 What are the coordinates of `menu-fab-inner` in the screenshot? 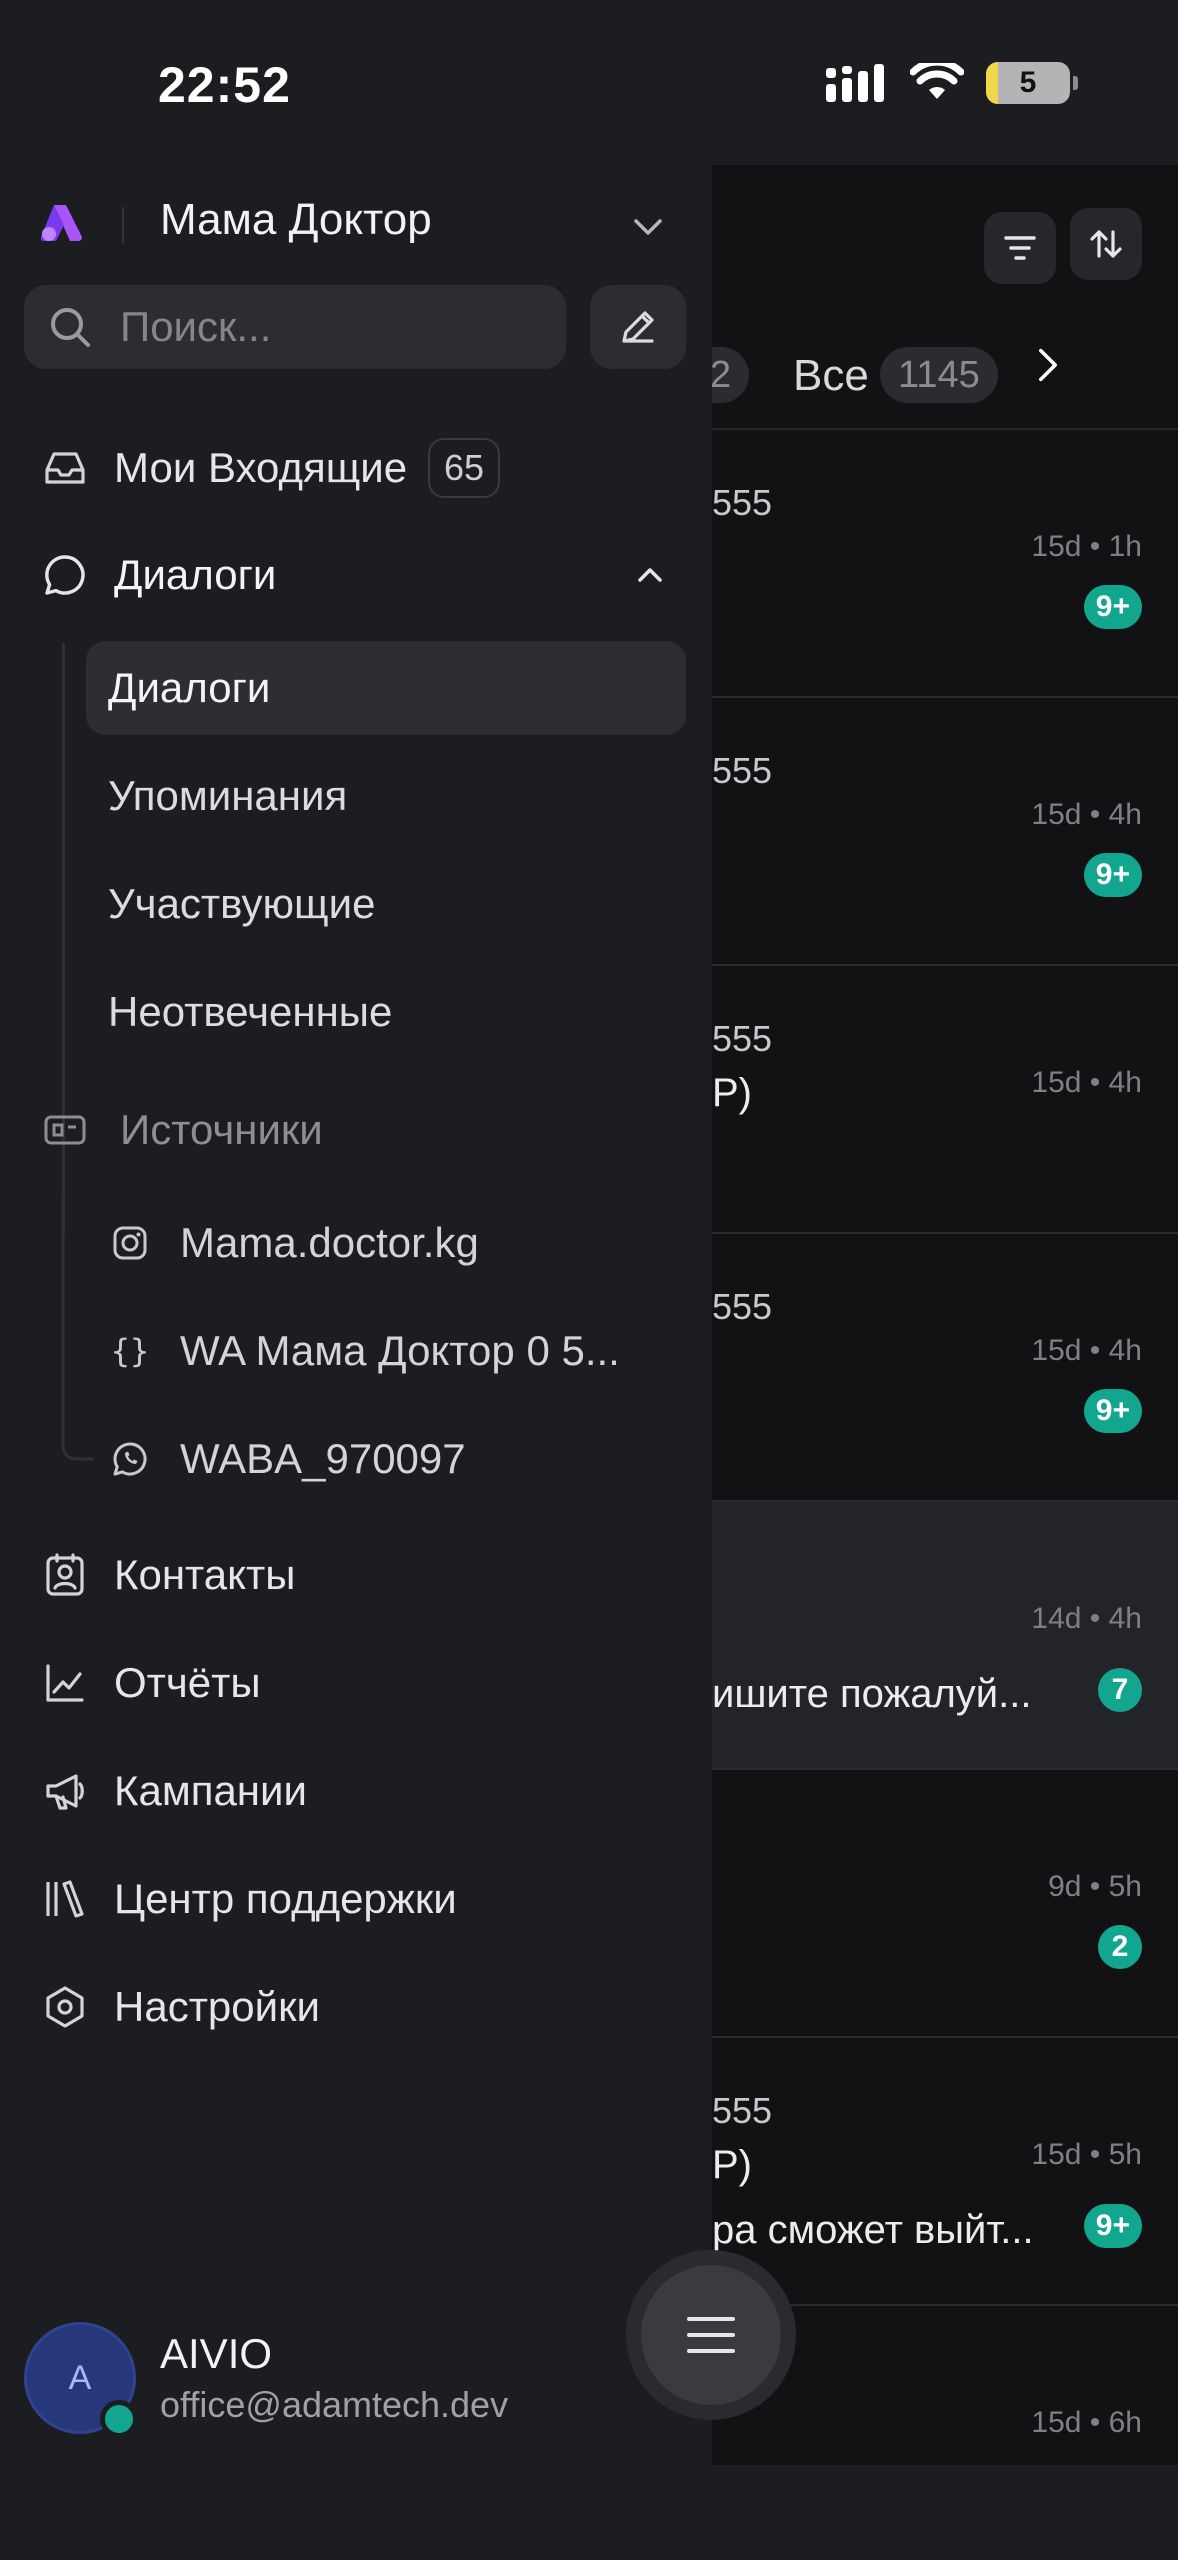 It's located at (711, 2335).